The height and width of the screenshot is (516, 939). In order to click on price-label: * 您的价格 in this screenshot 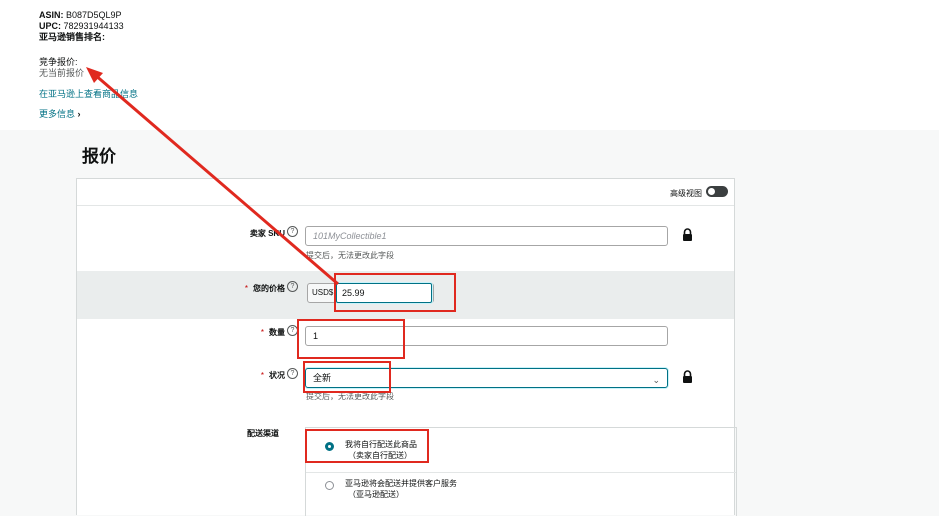, I will do `click(251, 288)`.